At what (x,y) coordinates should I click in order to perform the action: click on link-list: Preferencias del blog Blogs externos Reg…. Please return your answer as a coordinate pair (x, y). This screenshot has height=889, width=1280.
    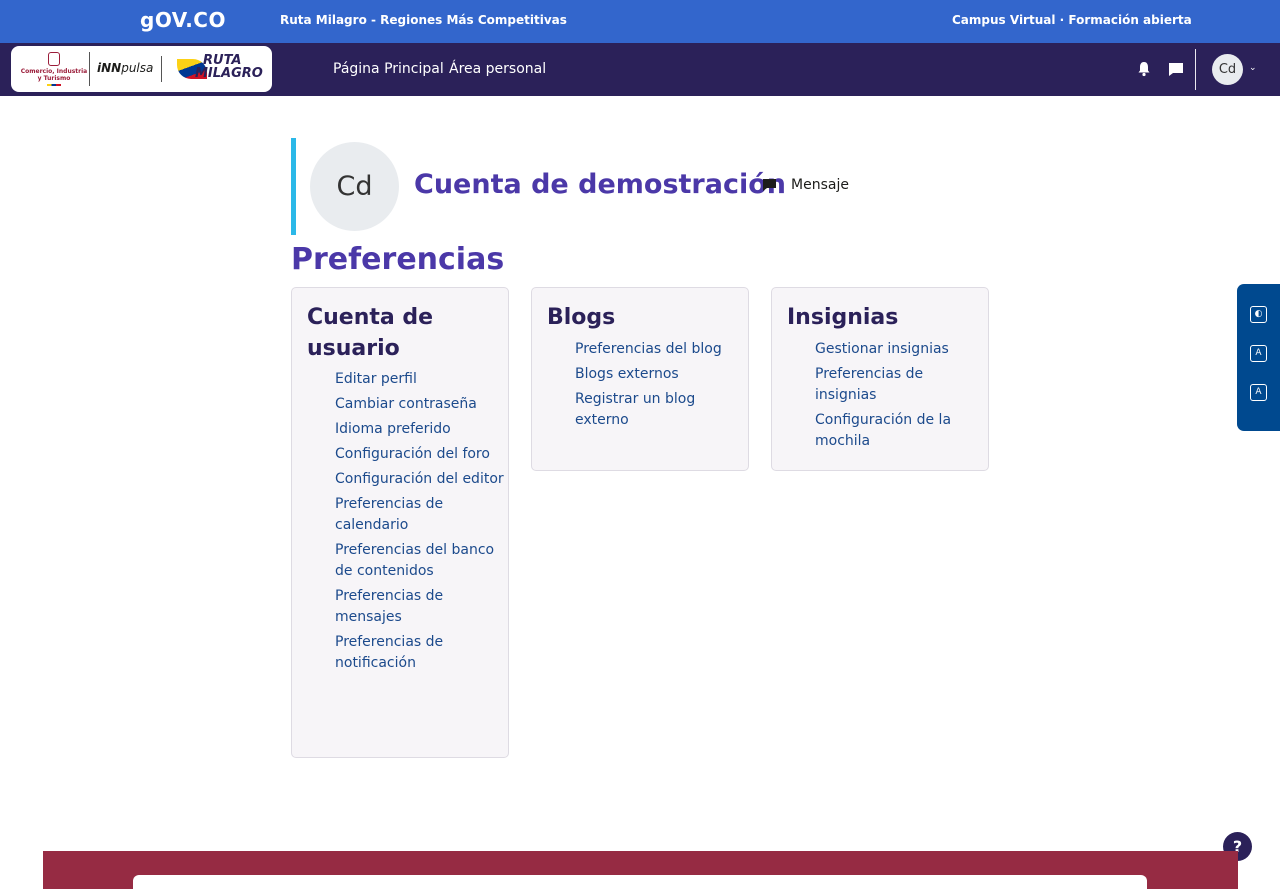
    Looking at the image, I should click on (660, 387).